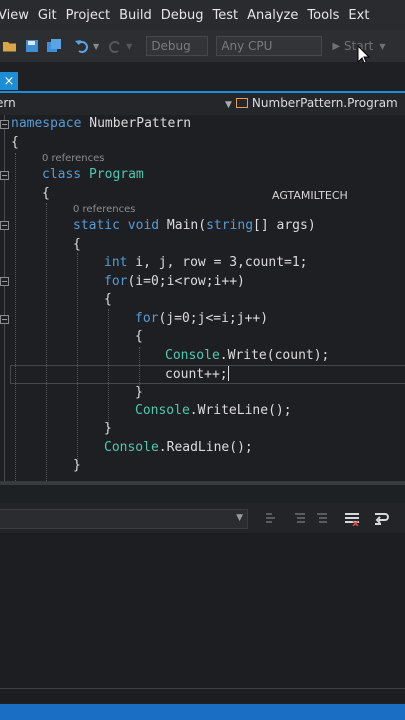  What do you see at coordinates (4, 281) in the screenshot?
I see `collapse-for-outer-icon: −` at bounding box center [4, 281].